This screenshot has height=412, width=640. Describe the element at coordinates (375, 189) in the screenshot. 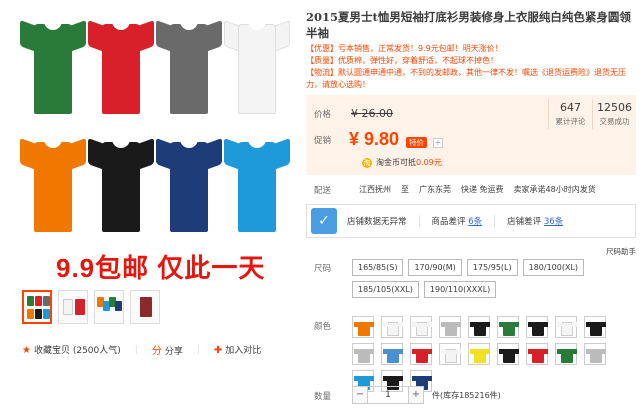

I see `ship-from: 江西抚州` at that location.